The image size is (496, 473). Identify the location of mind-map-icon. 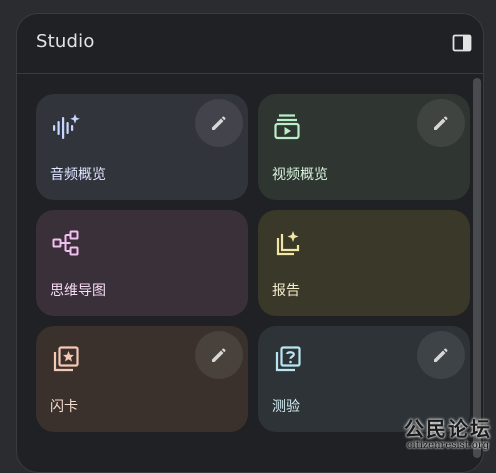
(66, 243).